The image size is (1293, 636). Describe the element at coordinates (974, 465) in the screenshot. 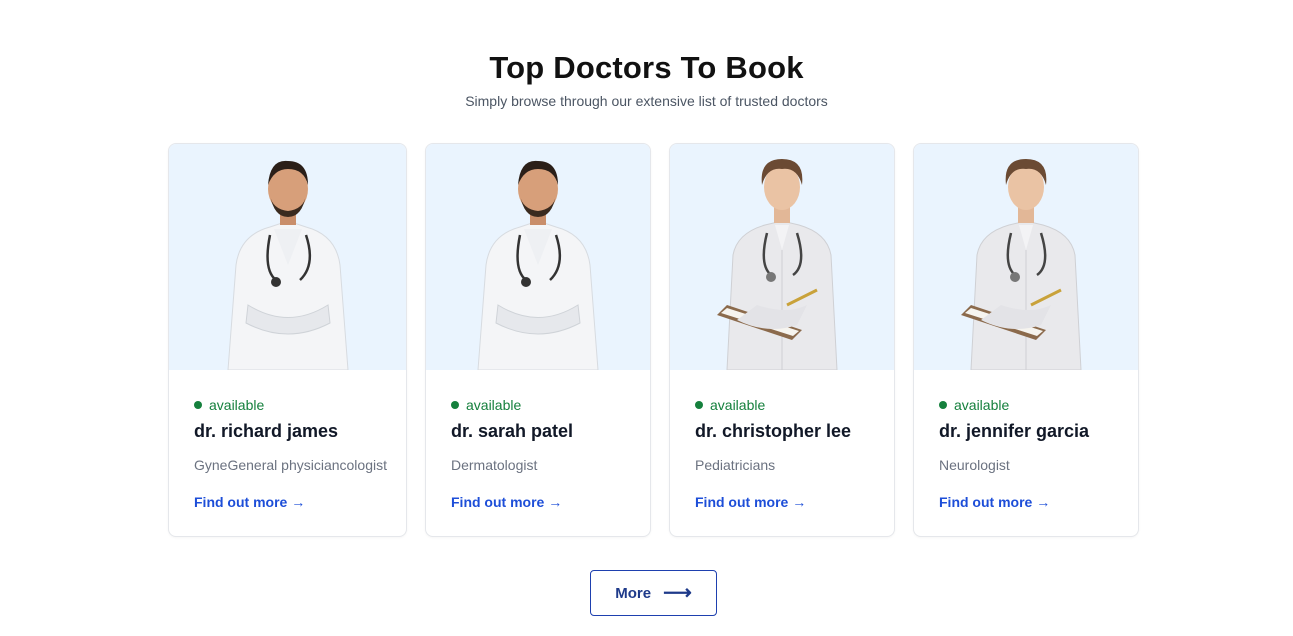

I see `doctor-specialty: Neurologist` at that location.